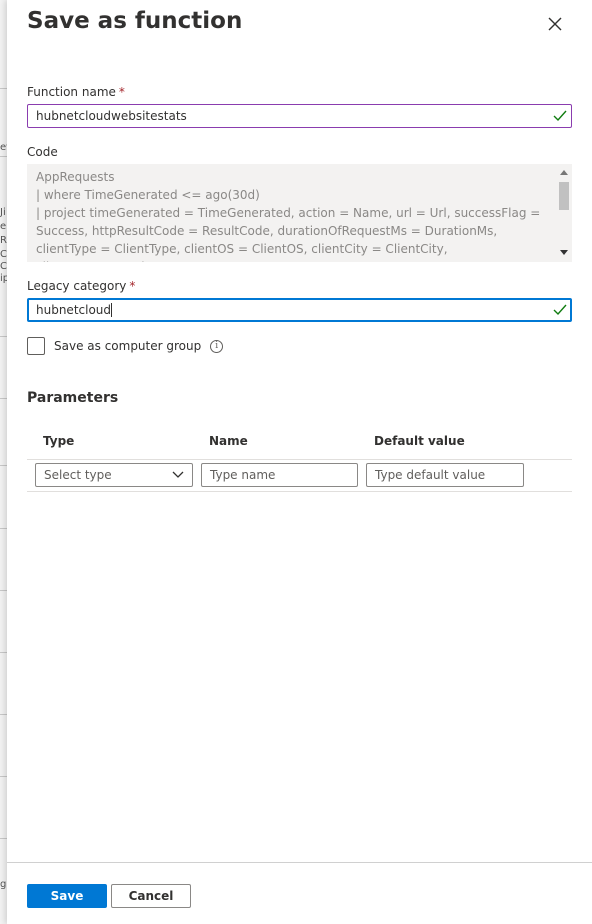  What do you see at coordinates (78, 475) in the screenshot?
I see `type-select-placeholder: Select type` at bounding box center [78, 475].